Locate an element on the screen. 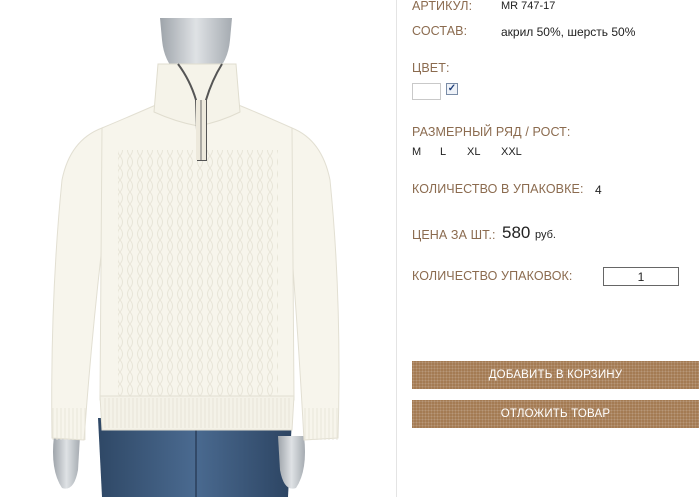 The height and width of the screenshot is (502, 699). packs-label: КОЛИЧЕСТВО УПАКОВОК: is located at coordinates (492, 276).